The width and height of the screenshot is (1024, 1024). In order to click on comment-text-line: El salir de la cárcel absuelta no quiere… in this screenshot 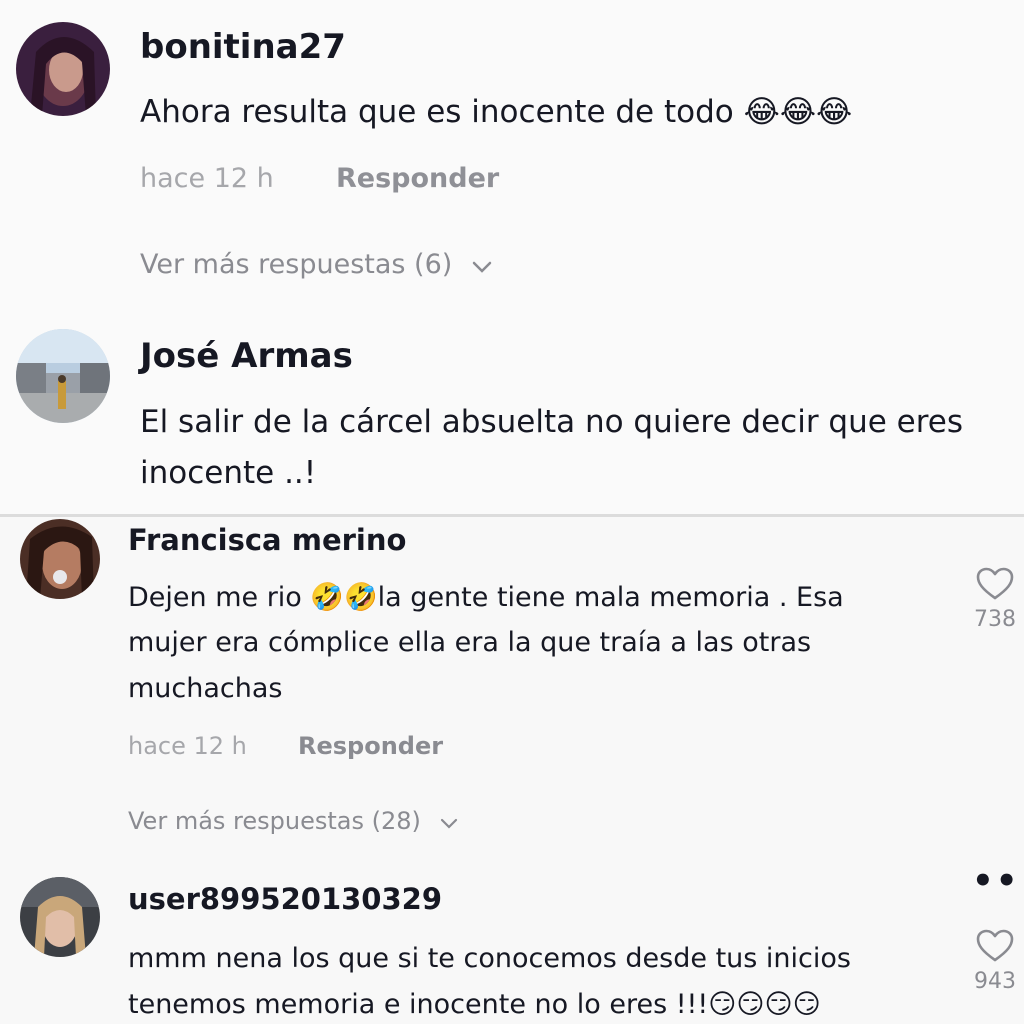, I will do `click(552, 422)`.